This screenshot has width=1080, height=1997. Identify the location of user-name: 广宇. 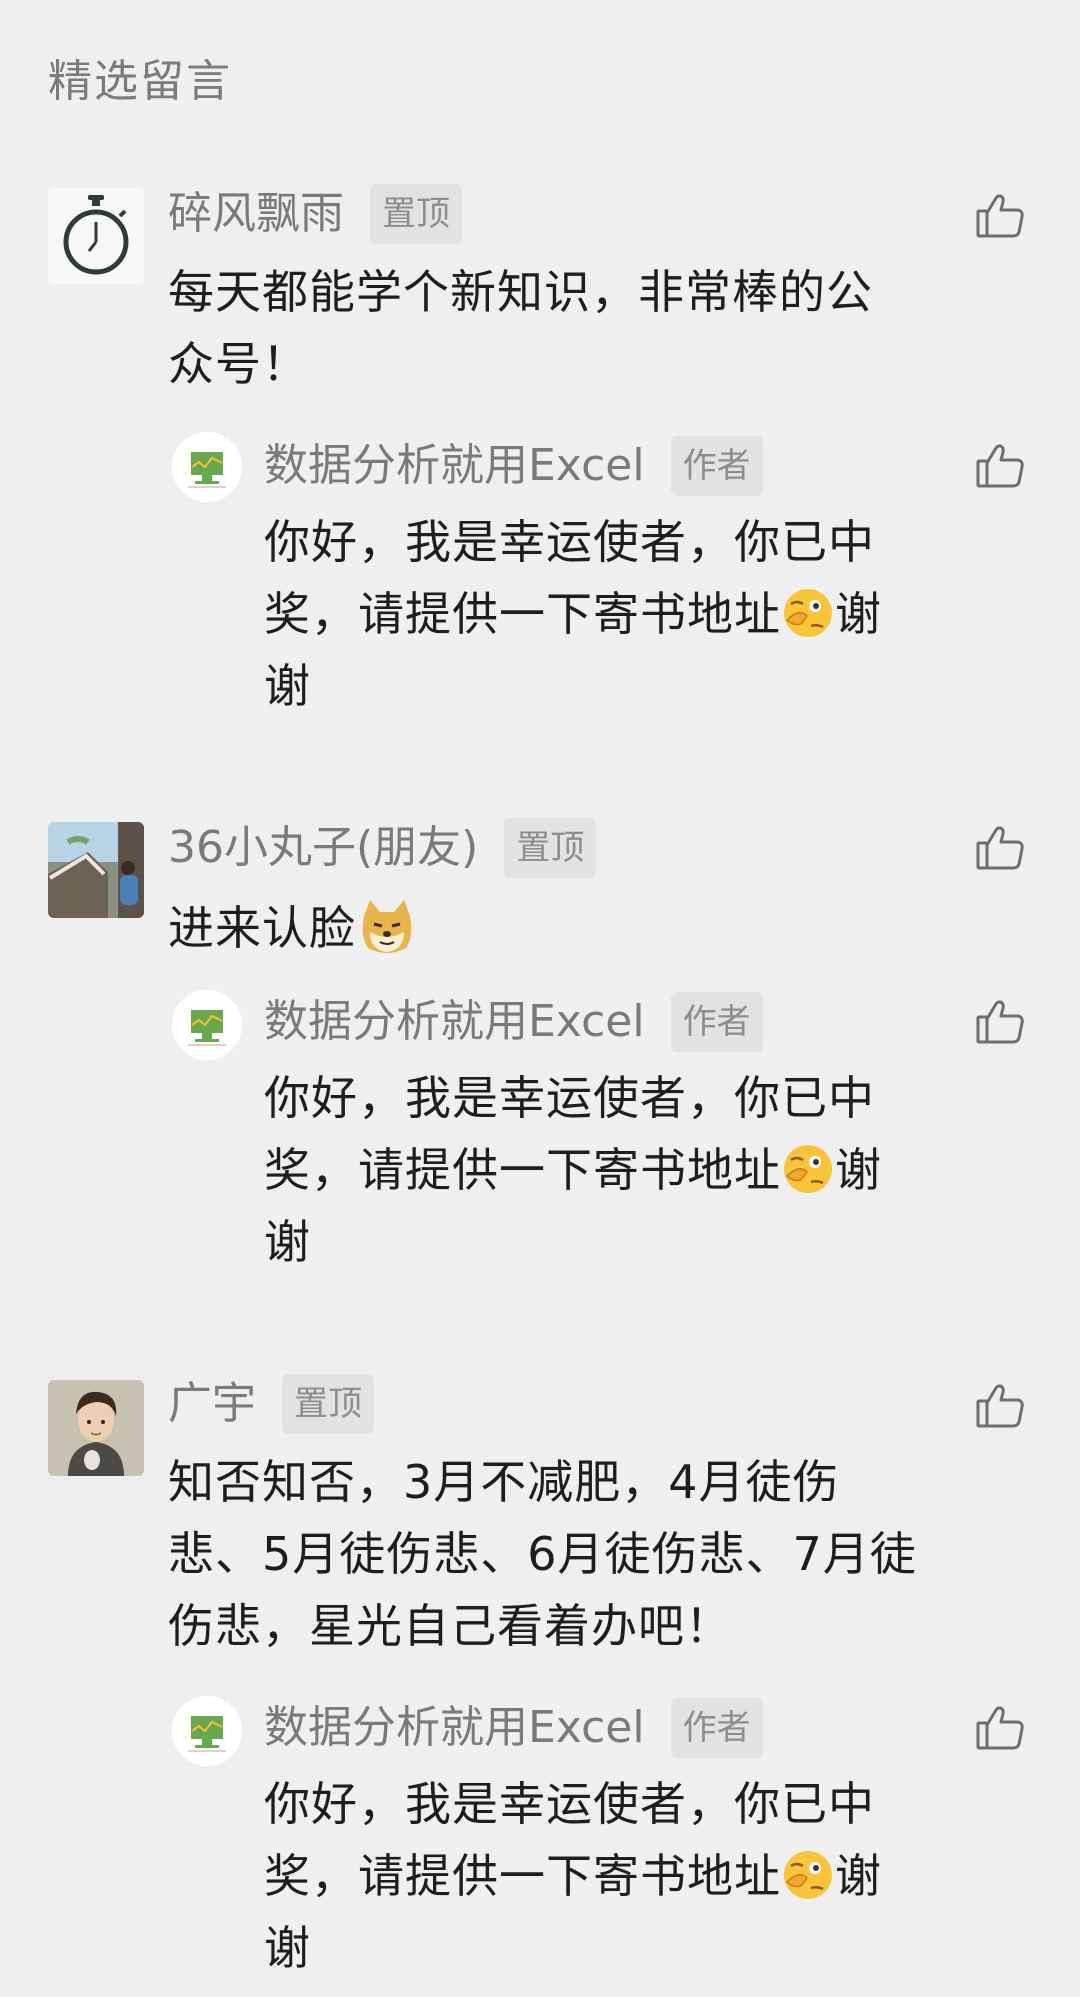
(212, 1404).